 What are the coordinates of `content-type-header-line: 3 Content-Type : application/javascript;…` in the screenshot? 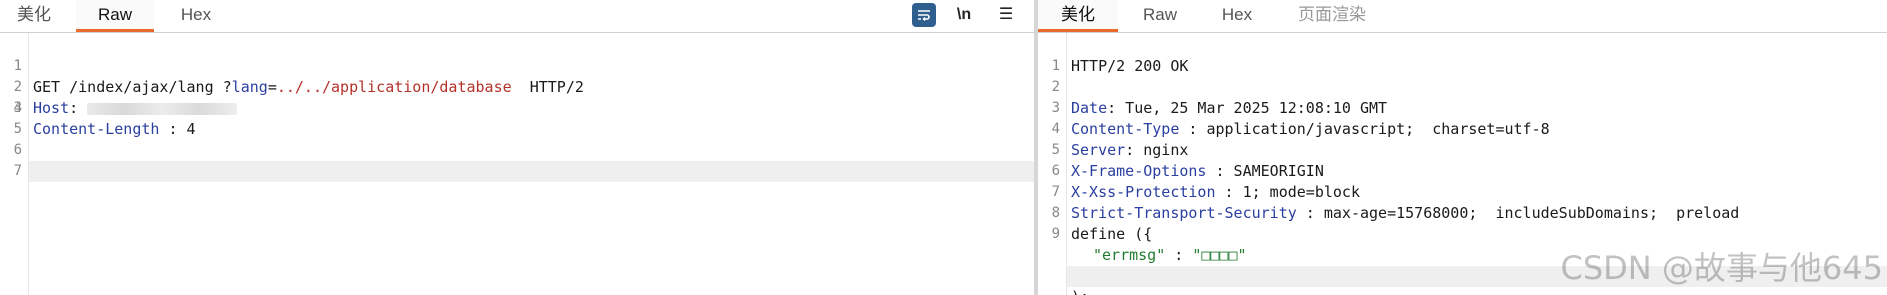 It's located at (1300, 119).